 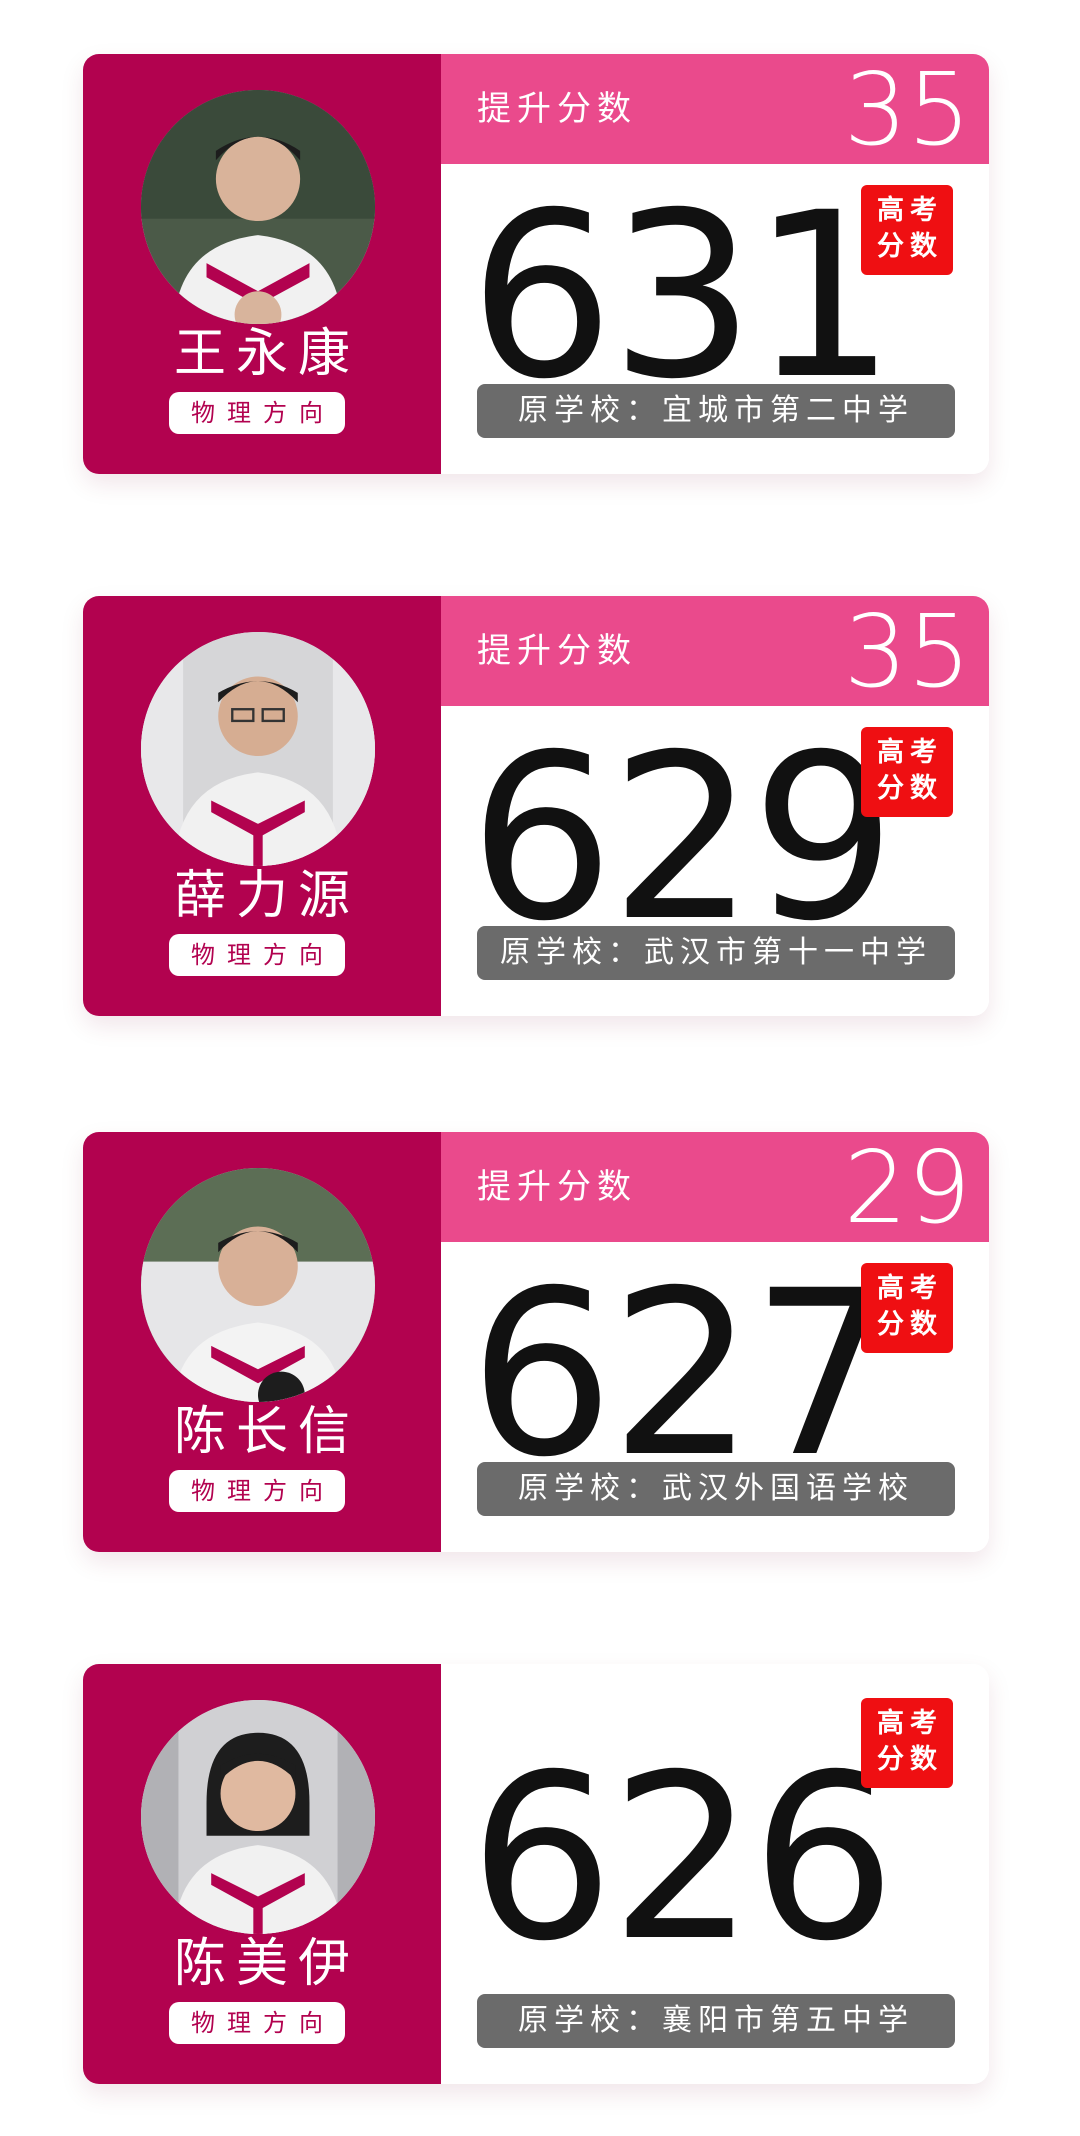 What do you see at coordinates (716, 1489) in the screenshot?
I see `original-school: 原学校：武汉外国语学校` at bounding box center [716, 1489].